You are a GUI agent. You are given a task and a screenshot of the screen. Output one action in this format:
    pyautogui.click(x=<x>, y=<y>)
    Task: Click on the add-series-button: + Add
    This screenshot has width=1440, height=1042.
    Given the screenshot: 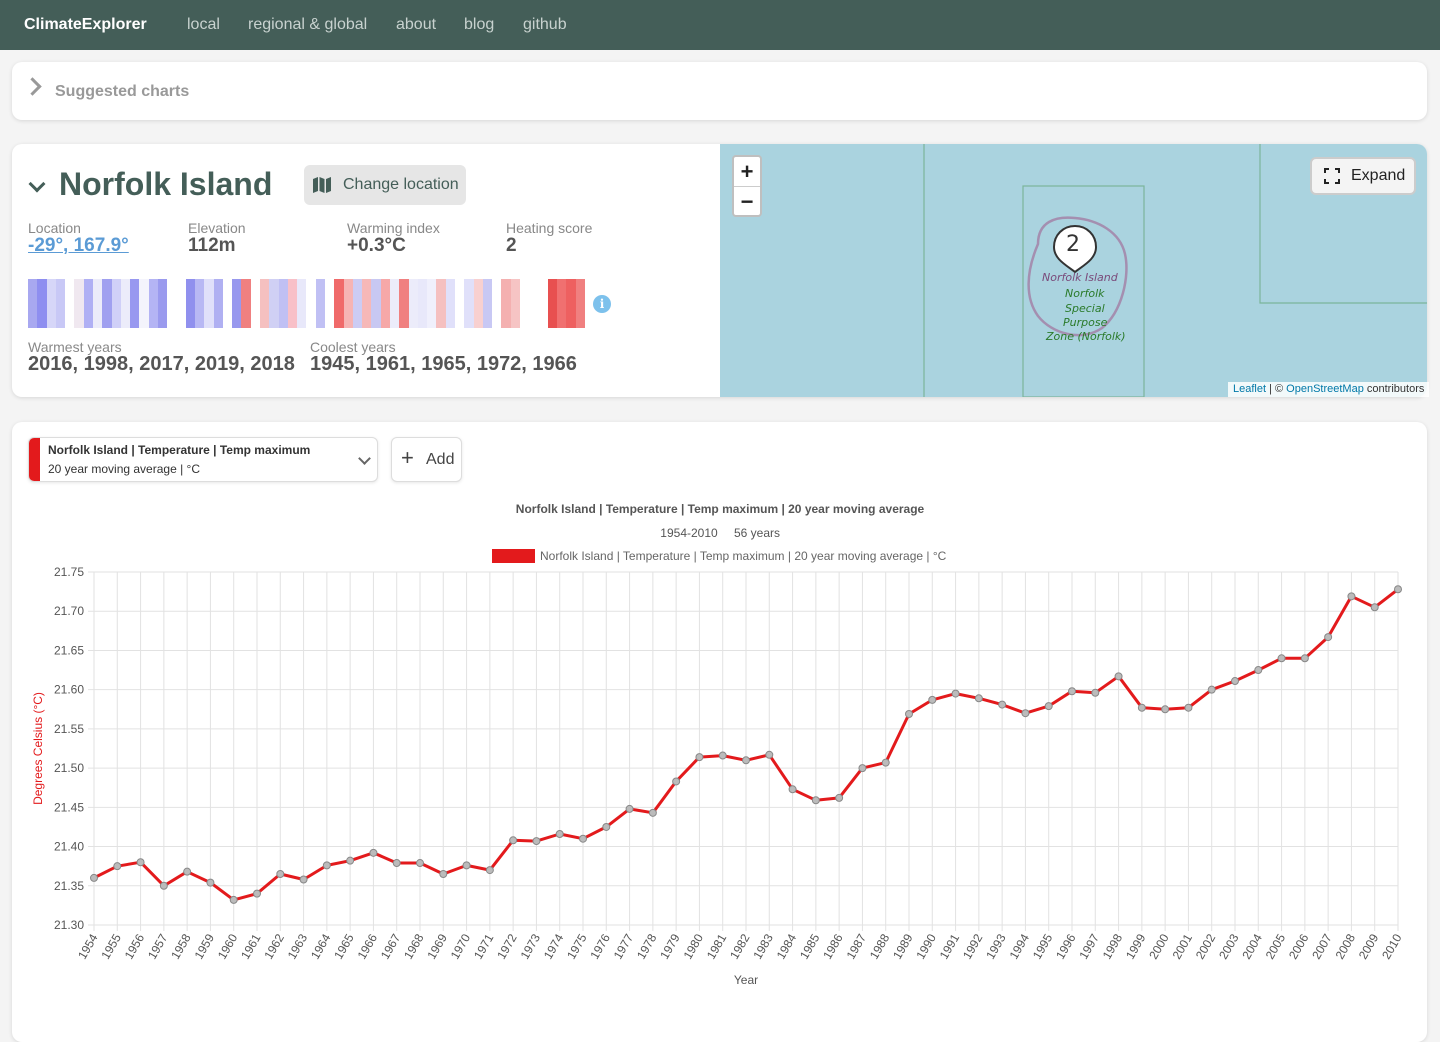 What is the action you would take?
    pyautogui.click(x=426, y=459)
    